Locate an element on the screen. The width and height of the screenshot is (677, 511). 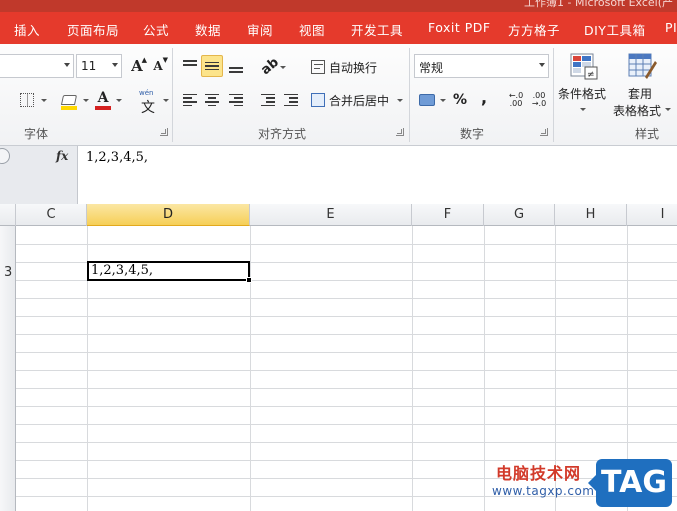
accounting-format-button is located at coordinates (427, 100).